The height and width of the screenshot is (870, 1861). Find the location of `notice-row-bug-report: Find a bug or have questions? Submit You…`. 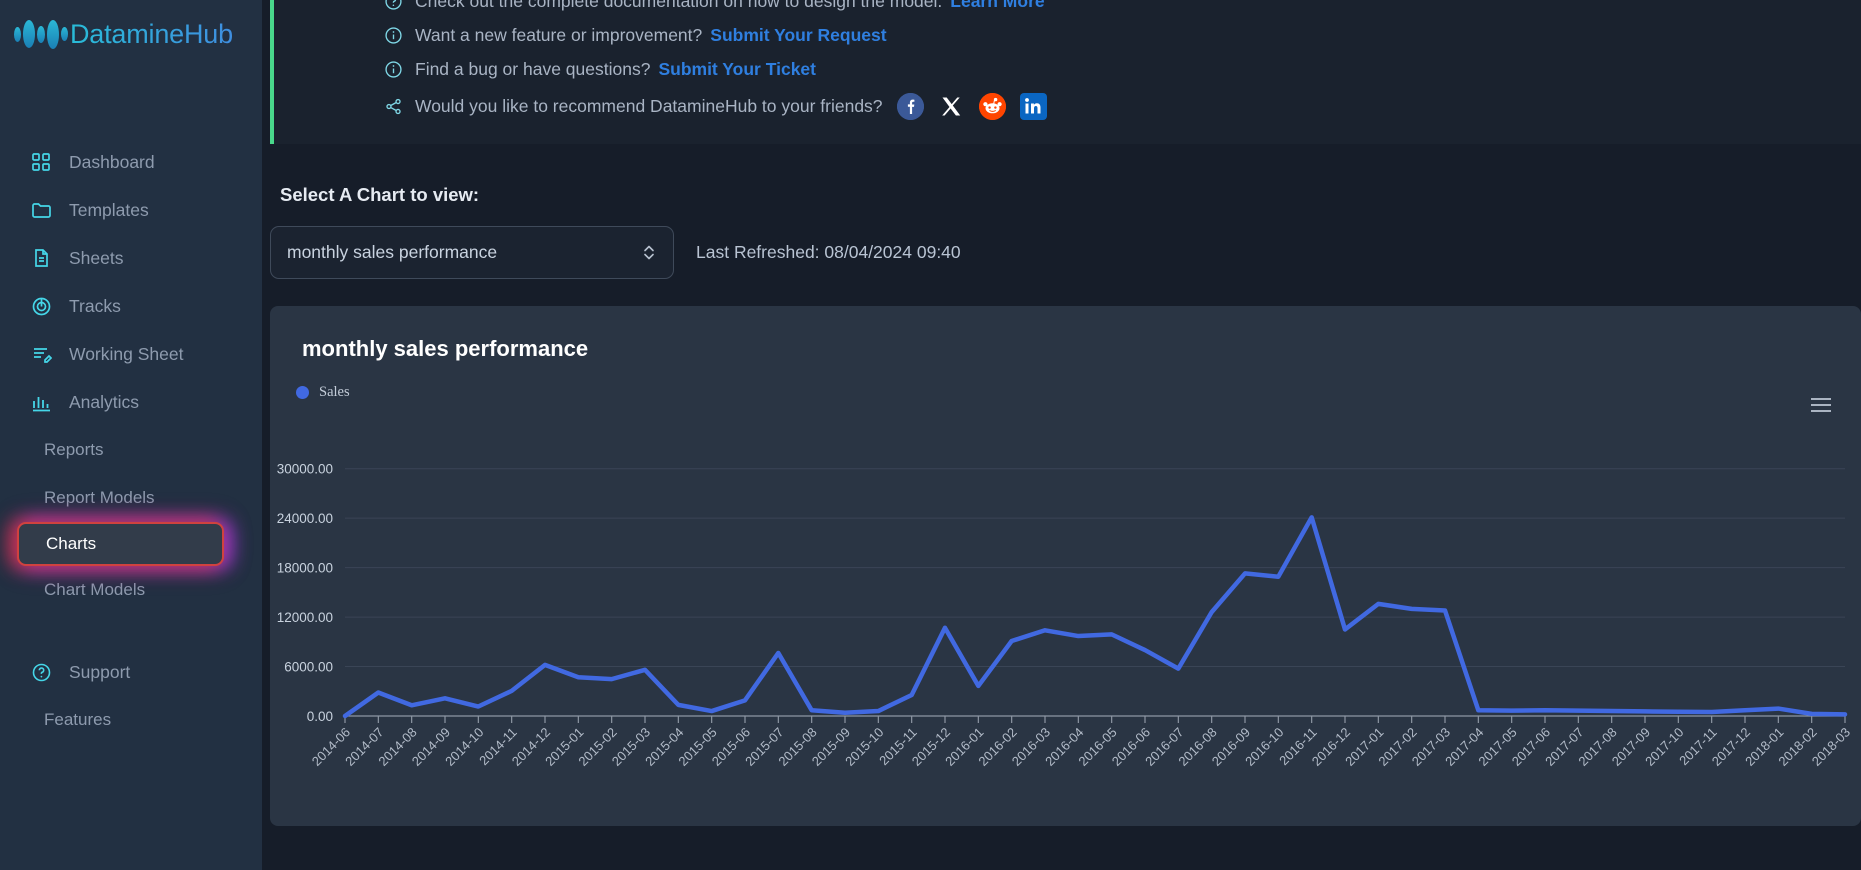

notice-row-bug-report: Find a bug or have questions? Submit You… is located at coordinates (1067, 69).